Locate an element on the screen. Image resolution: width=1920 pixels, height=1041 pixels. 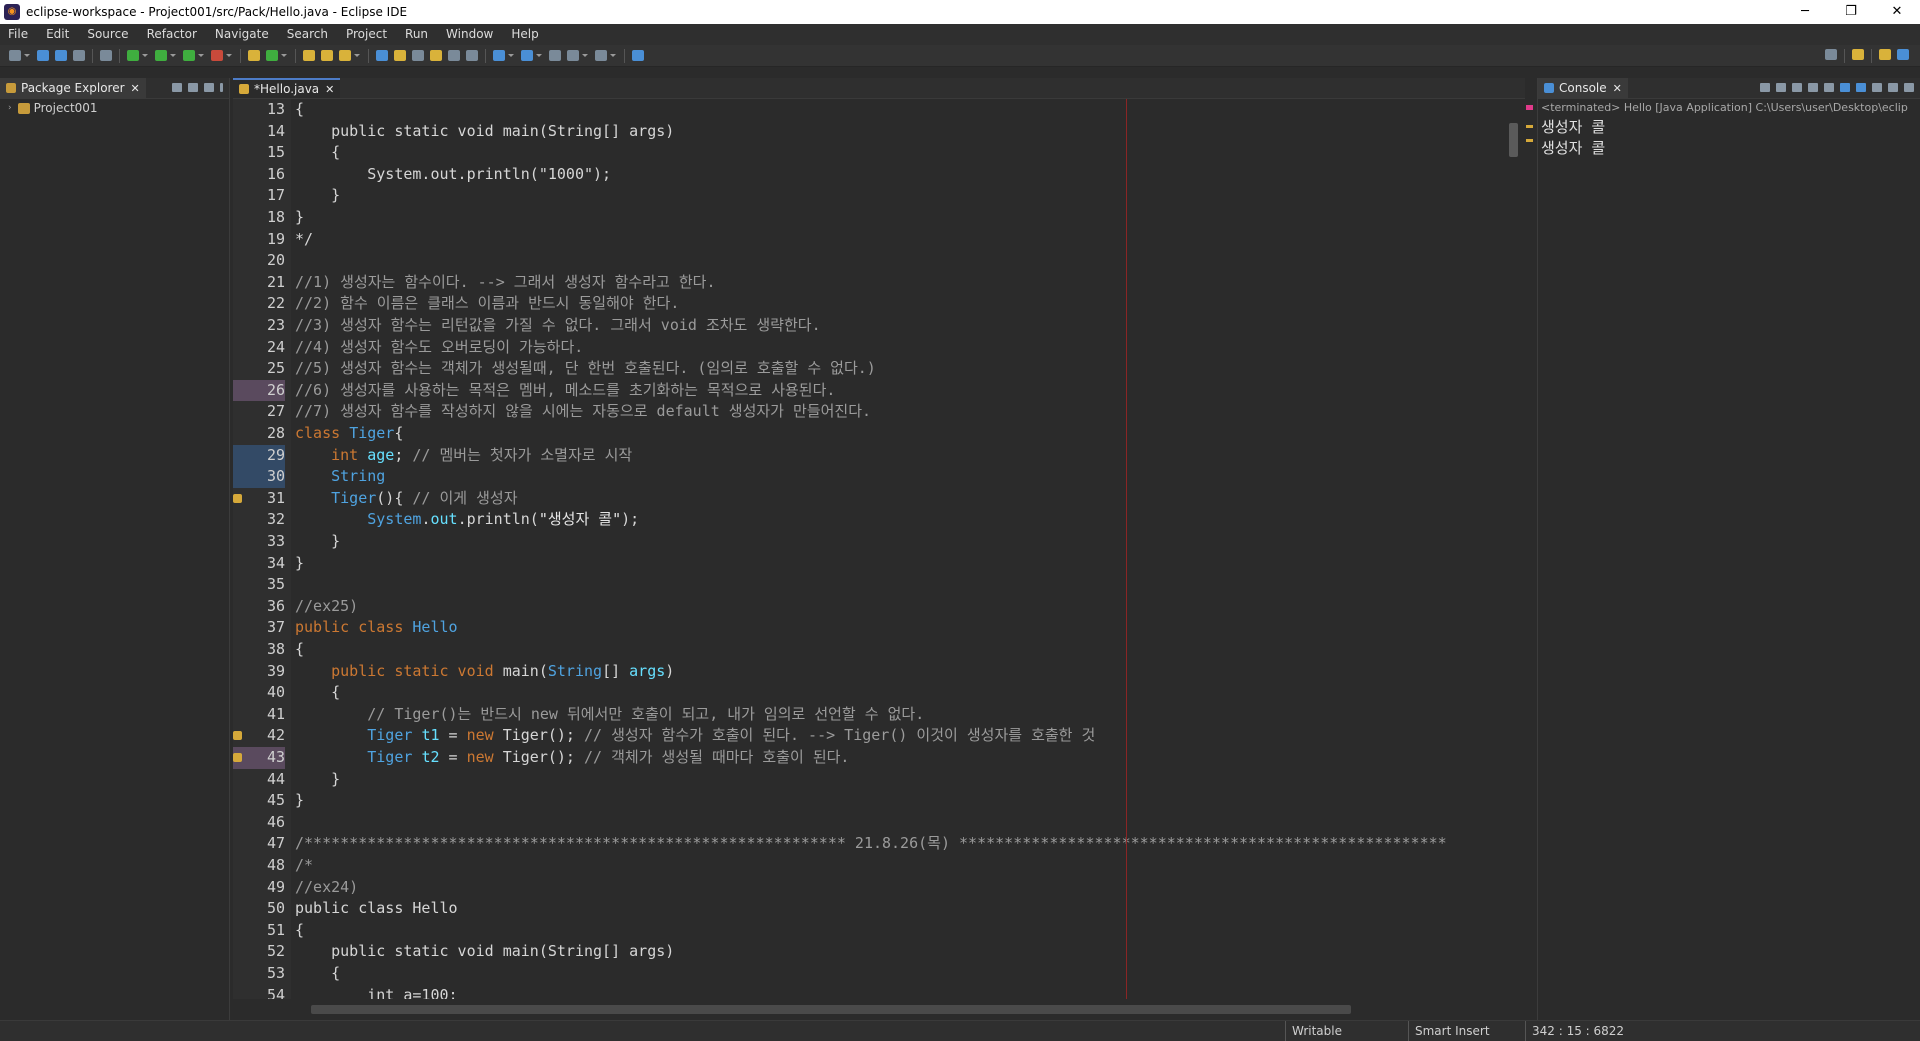
last-edit-location-icon is located at coordinates (555, 55).